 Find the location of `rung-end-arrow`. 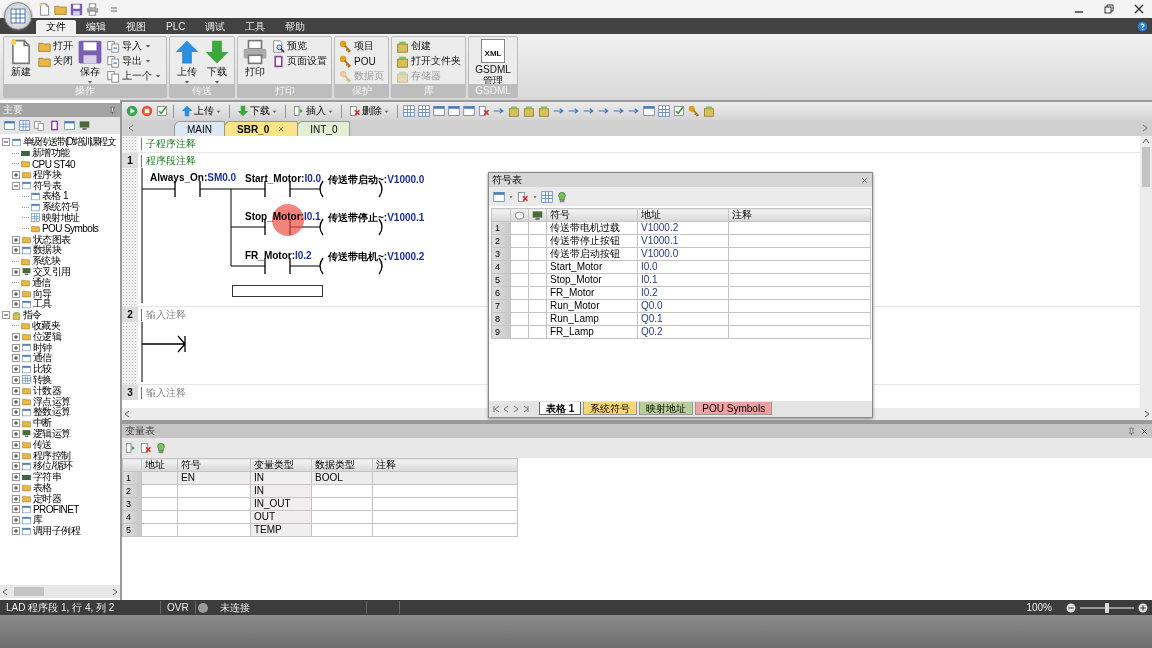

rung-end-arrow is located at coordinates (163, 344).